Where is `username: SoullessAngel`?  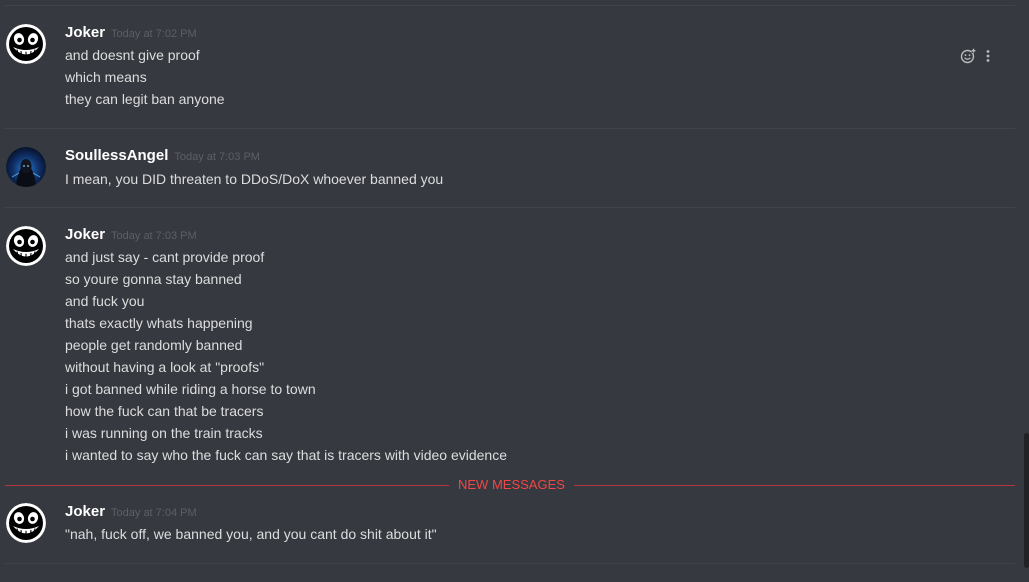
username: SoullessAngel is located at coordinates (116, 155).